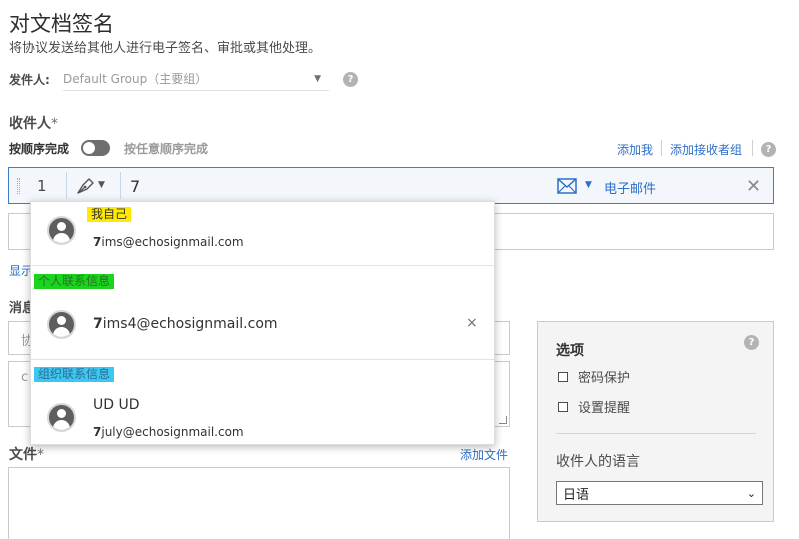  I want to click on password-option: 密码保护, so click(594, 376).